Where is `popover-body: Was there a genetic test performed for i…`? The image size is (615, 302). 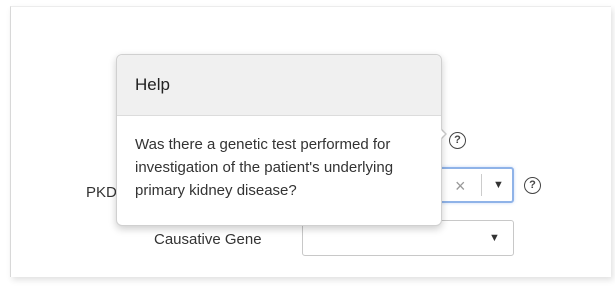
popover-body: Was there a genetic test performed for i… is located at coordinates (264, 167).